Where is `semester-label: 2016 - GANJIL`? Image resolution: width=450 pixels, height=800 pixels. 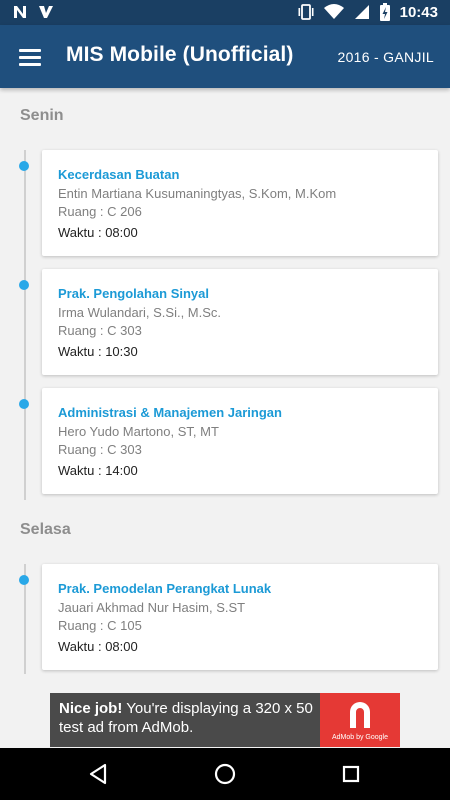 semester-label: 2016 - GANJIL is located at coordinates (386, 57).